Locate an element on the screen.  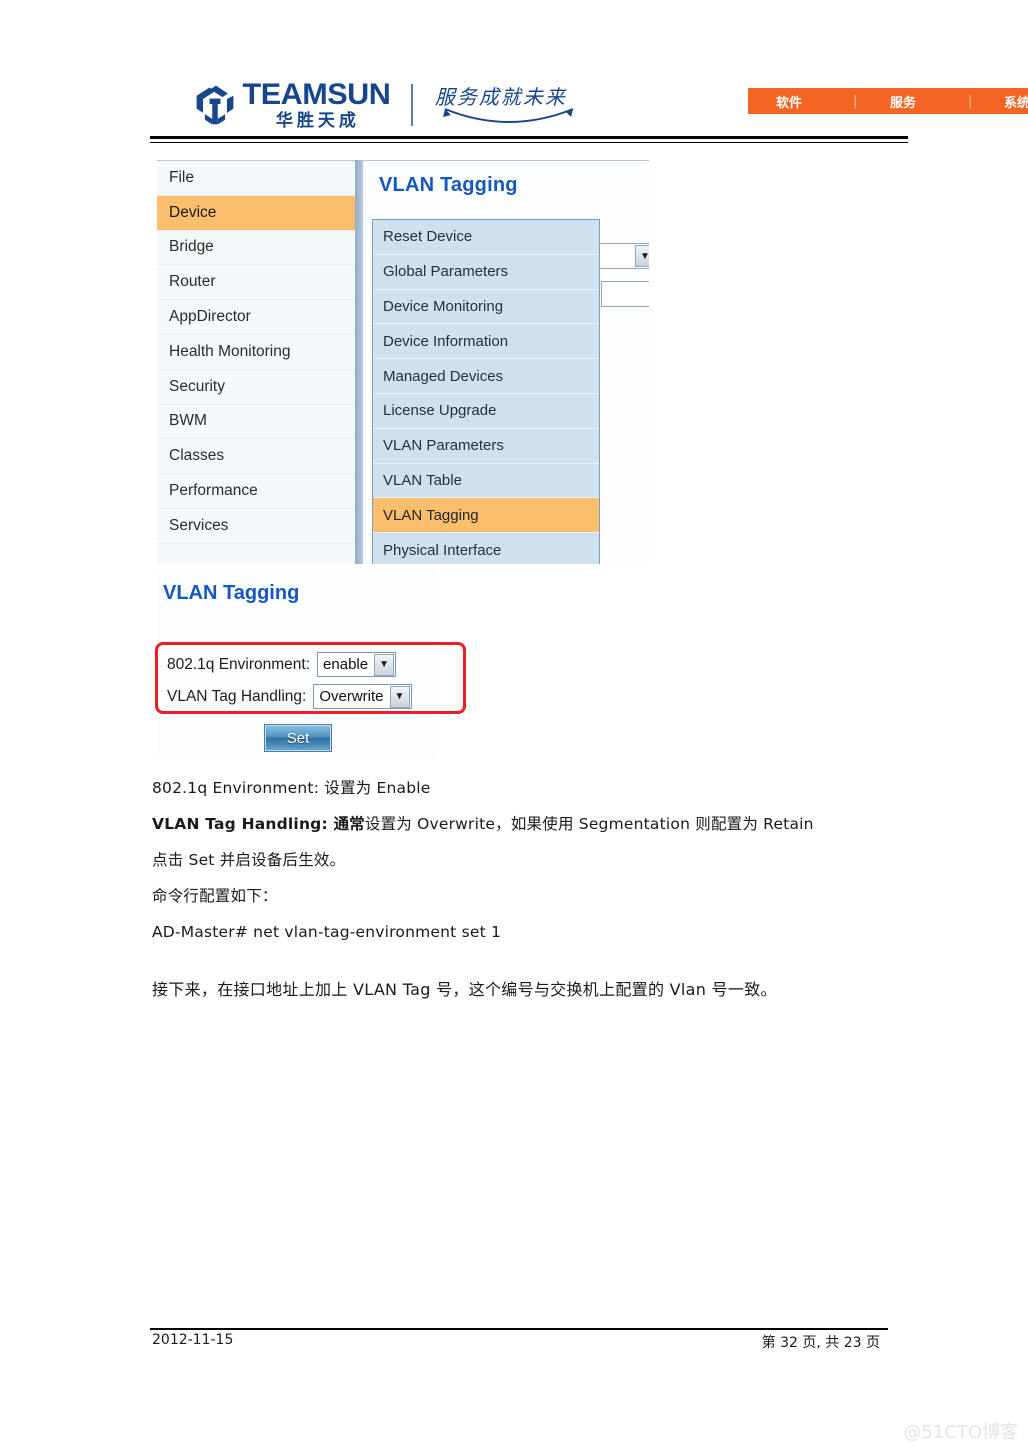
logo-divider is located at coordinates (411, 105).